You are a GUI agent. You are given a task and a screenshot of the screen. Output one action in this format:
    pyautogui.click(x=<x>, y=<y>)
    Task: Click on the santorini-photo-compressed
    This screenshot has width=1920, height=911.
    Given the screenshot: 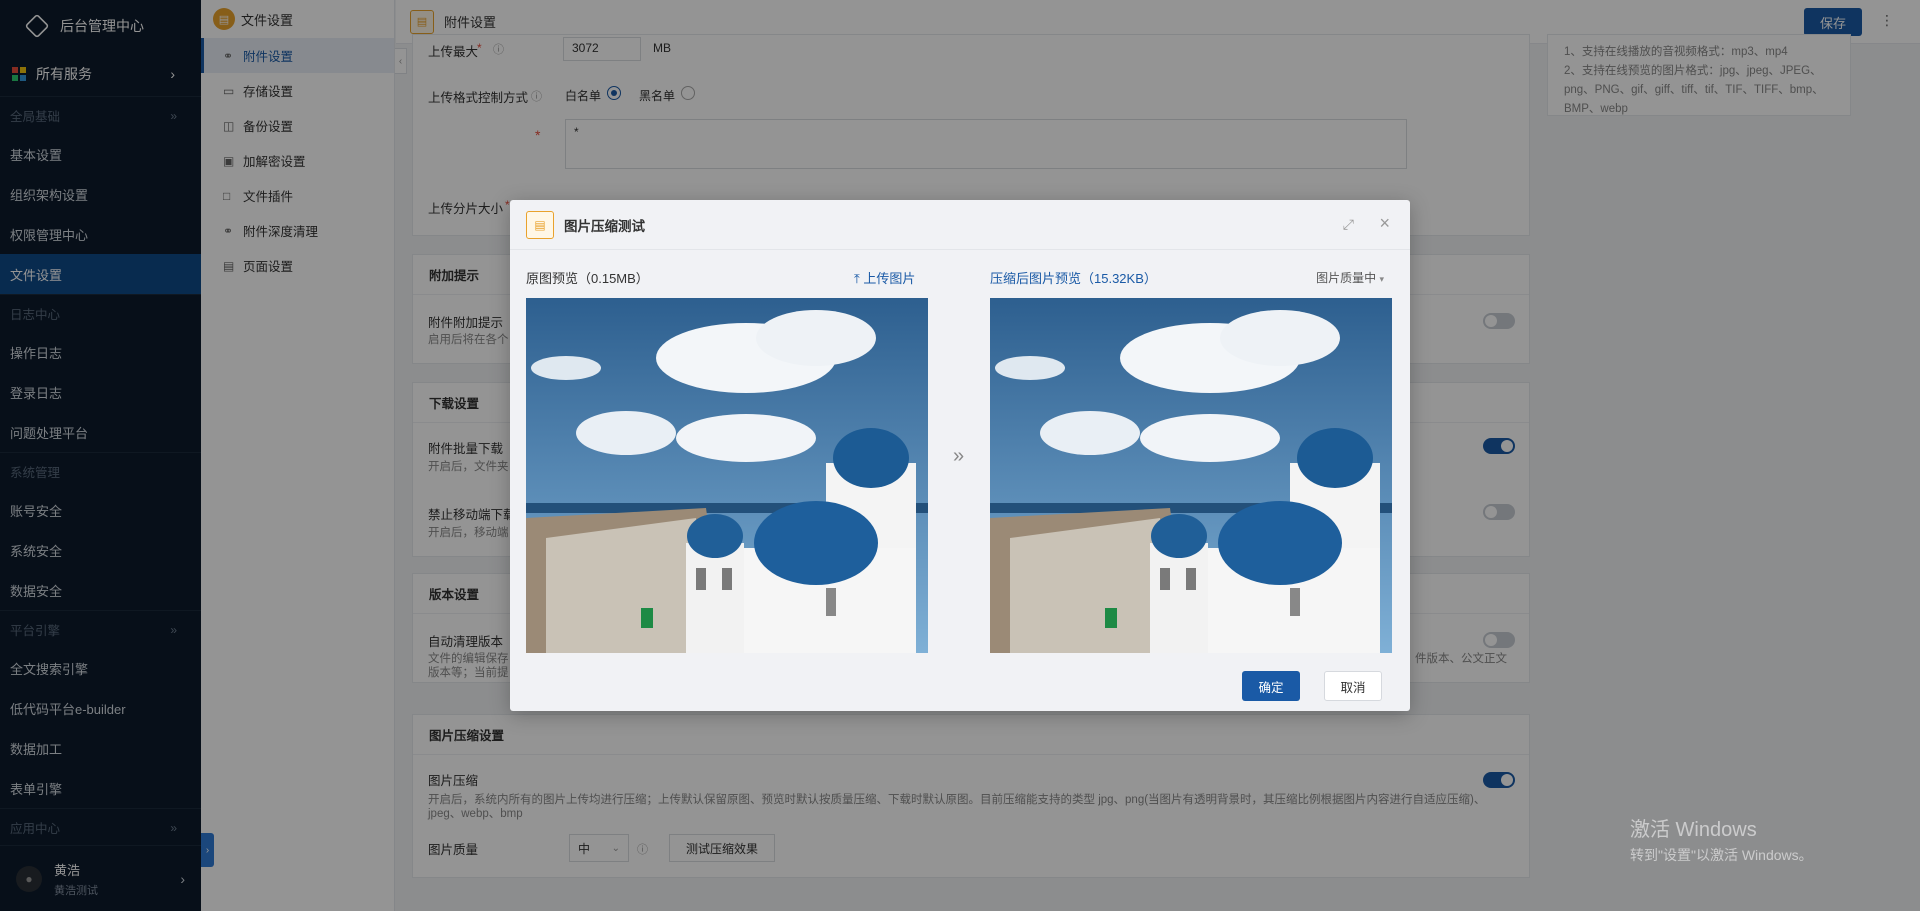 What is the action you would take?
    pyautogui.click(x=1191, y=475)
    